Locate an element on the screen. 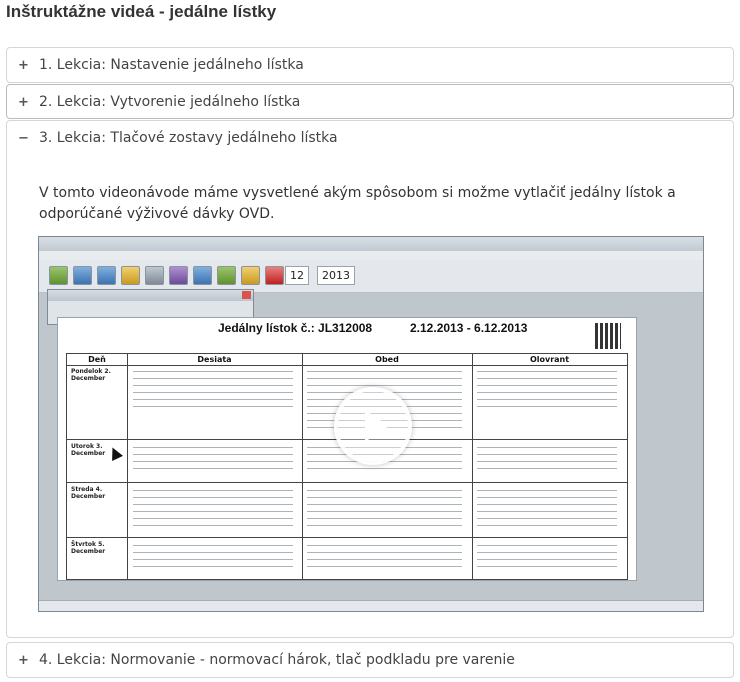 Image resolution: width=740 pixels, height=682 pixels. day-label: Pondelok 2. December is located at coordinates (91, 375).